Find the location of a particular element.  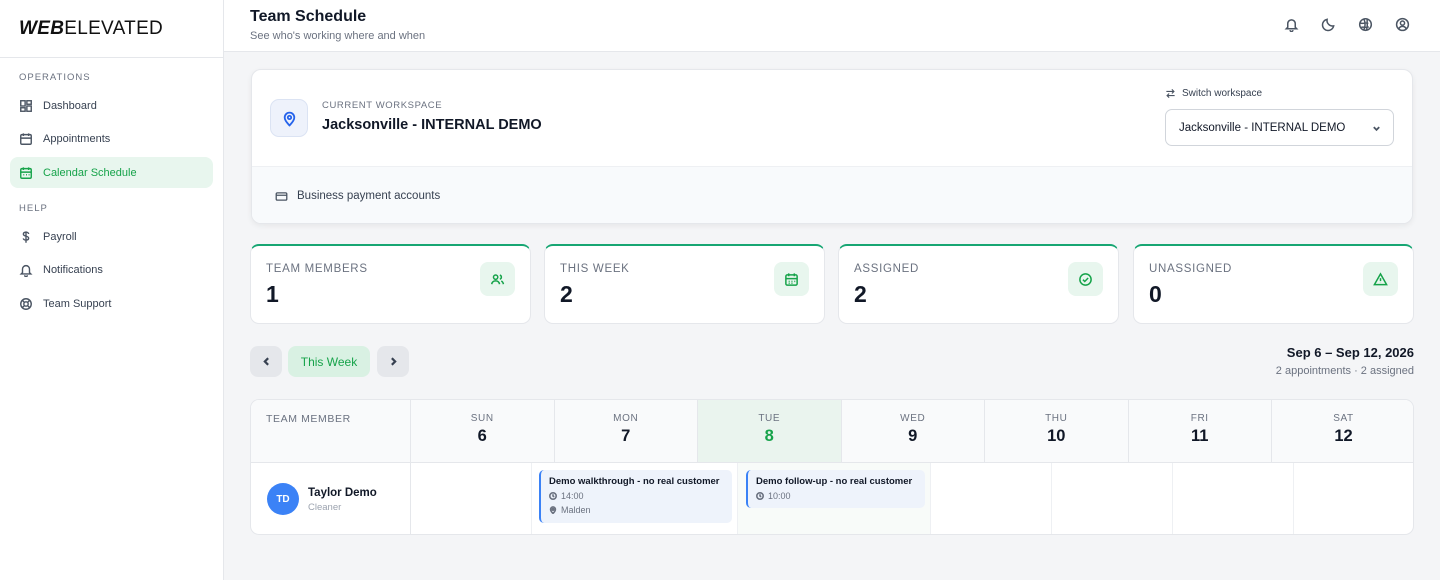

stat-card-team-members: TEAM MEMBERS 1 is located at coordinates (390, 284).